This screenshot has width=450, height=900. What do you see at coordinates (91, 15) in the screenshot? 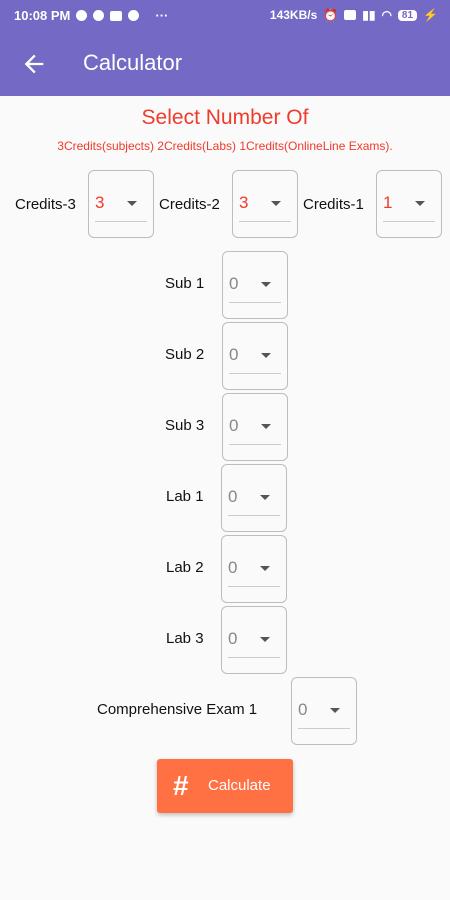
I see `status-left: 10:08 PM ···` at bounding box center [91, 15].